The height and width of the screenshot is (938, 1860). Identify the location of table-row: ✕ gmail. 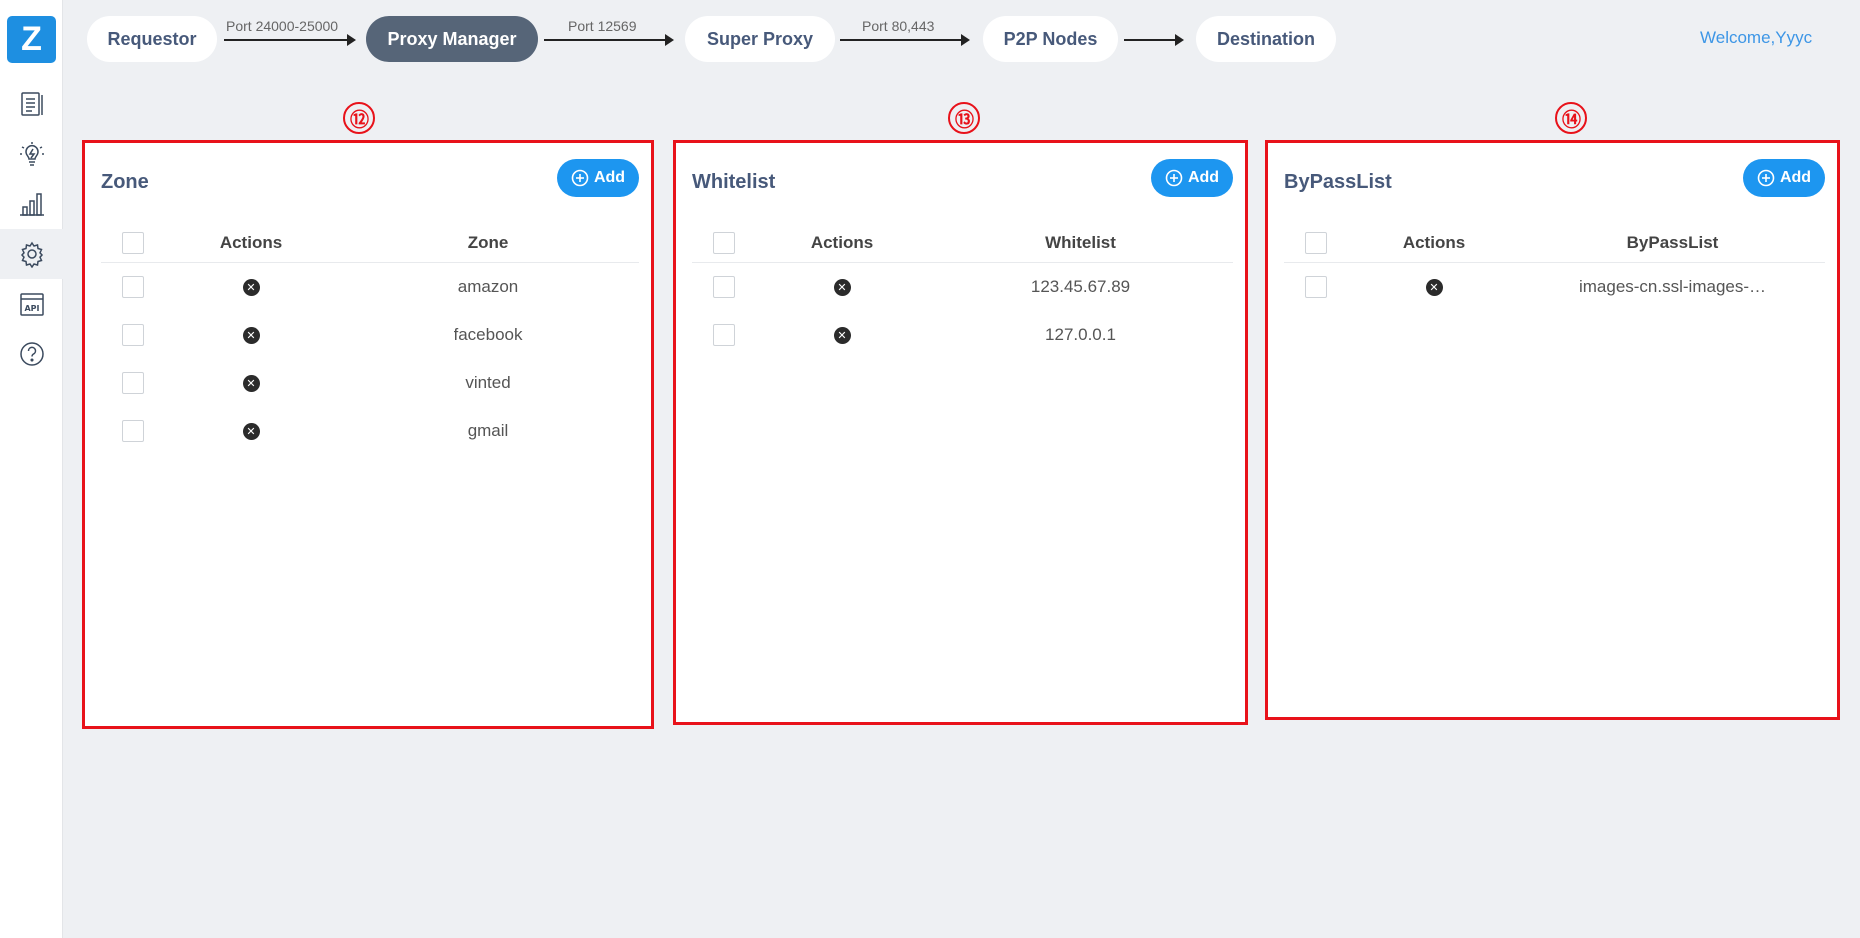
(370, 431).